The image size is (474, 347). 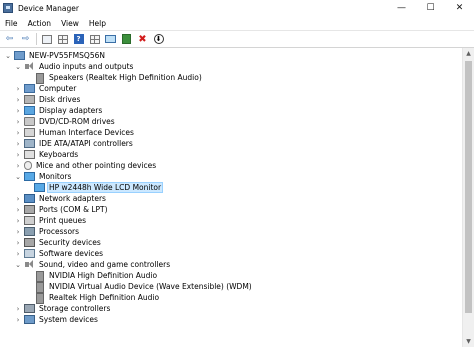 I want to click on tree-device-label: Speakers (Realtek High Definition Audio), so click(x=125, y=77).